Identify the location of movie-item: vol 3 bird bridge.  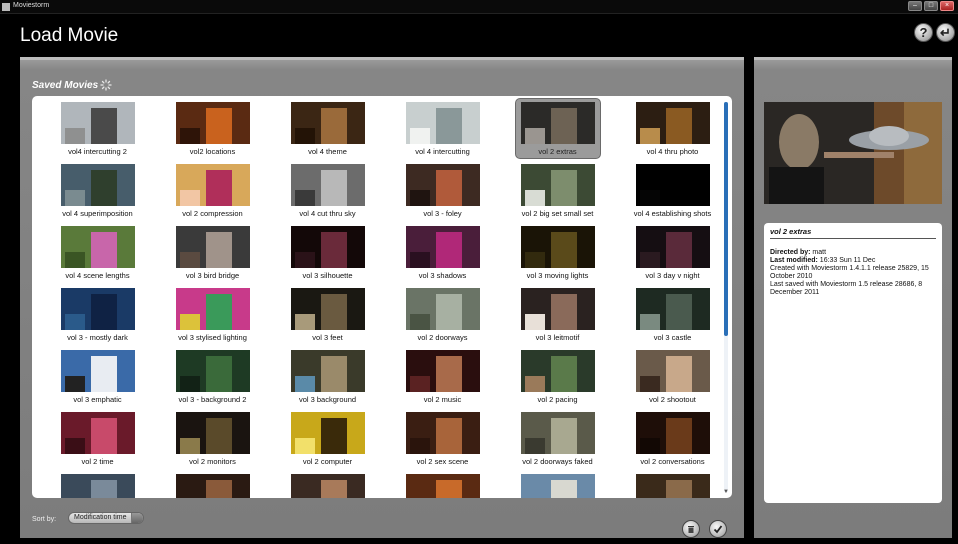
(212, 257).